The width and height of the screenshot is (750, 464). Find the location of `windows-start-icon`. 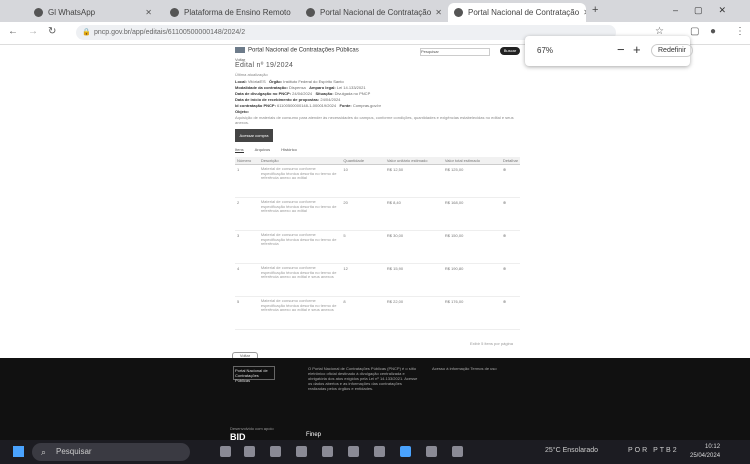

windows-start-icon is located at coordinates (18, 451).